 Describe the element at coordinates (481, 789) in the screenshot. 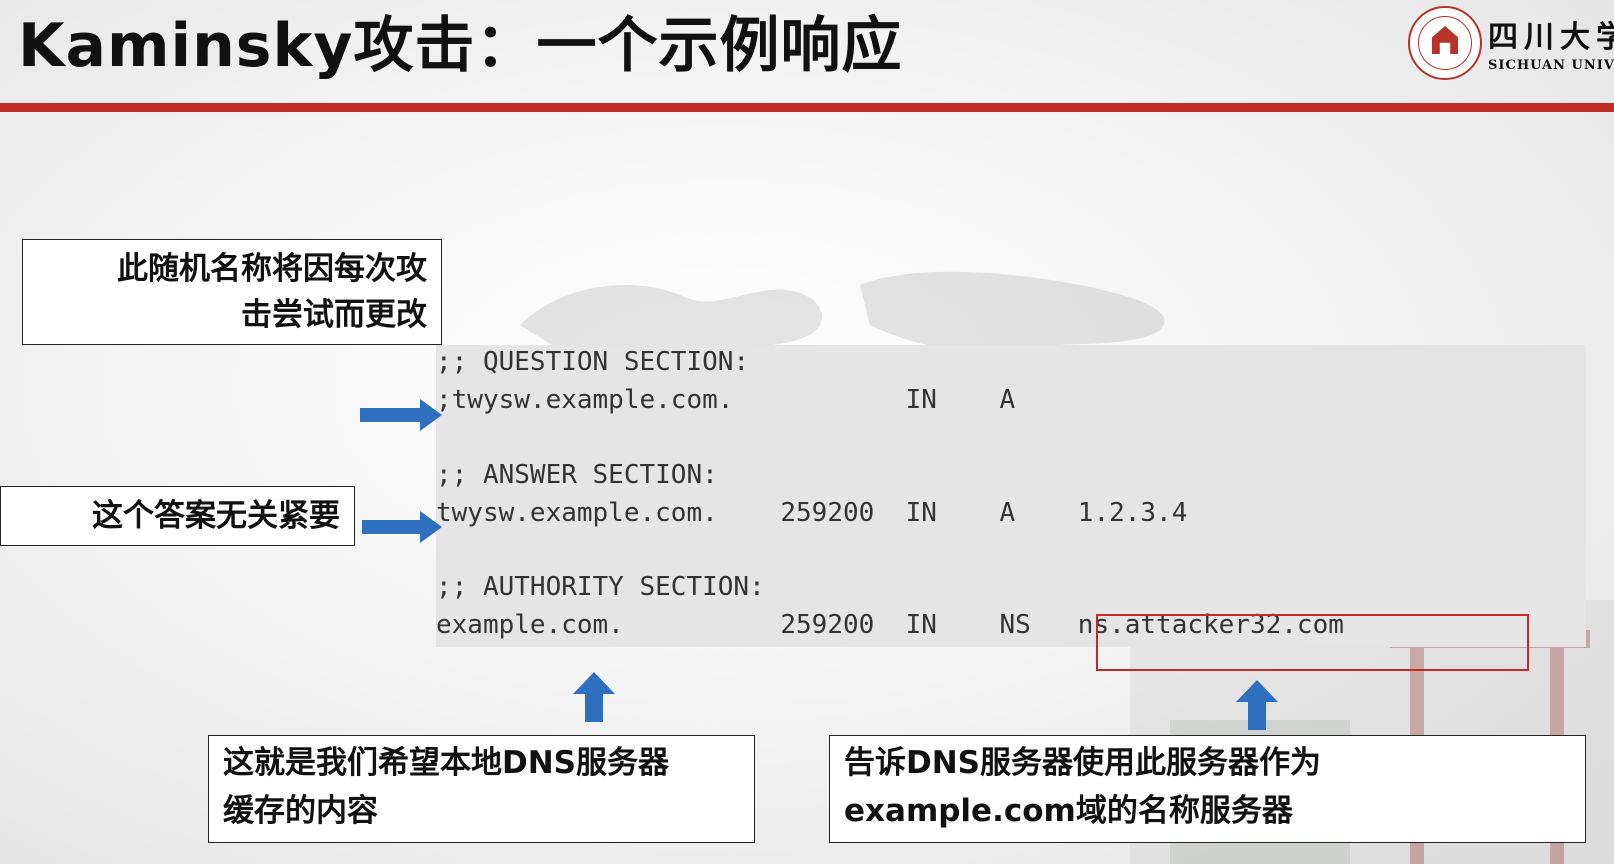

I see `callout-cache-content: 这就是我们希望本地DNS服务器 缓存的内容` at that location.